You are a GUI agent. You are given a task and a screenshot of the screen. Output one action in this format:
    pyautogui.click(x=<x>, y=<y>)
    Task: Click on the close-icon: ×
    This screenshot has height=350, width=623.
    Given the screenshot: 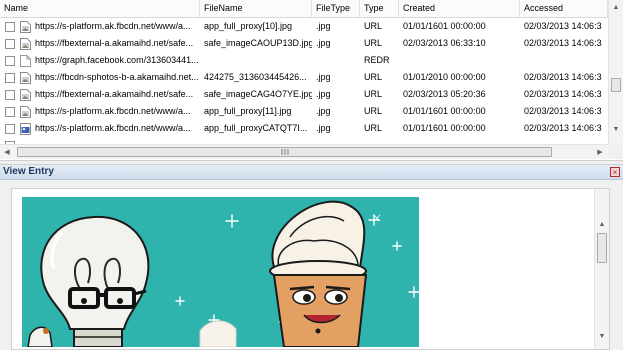 What is the action you would take?
    pyautogui.click(x=615, y=172)
    